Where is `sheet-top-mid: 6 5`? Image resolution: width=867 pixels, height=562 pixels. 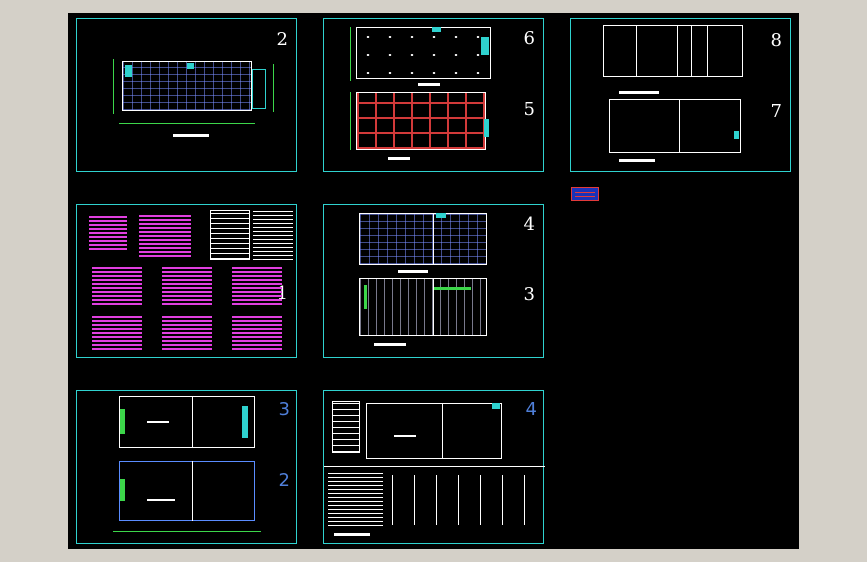 sheet-top-mid: 6 5 is located at coordinates (433, 95).